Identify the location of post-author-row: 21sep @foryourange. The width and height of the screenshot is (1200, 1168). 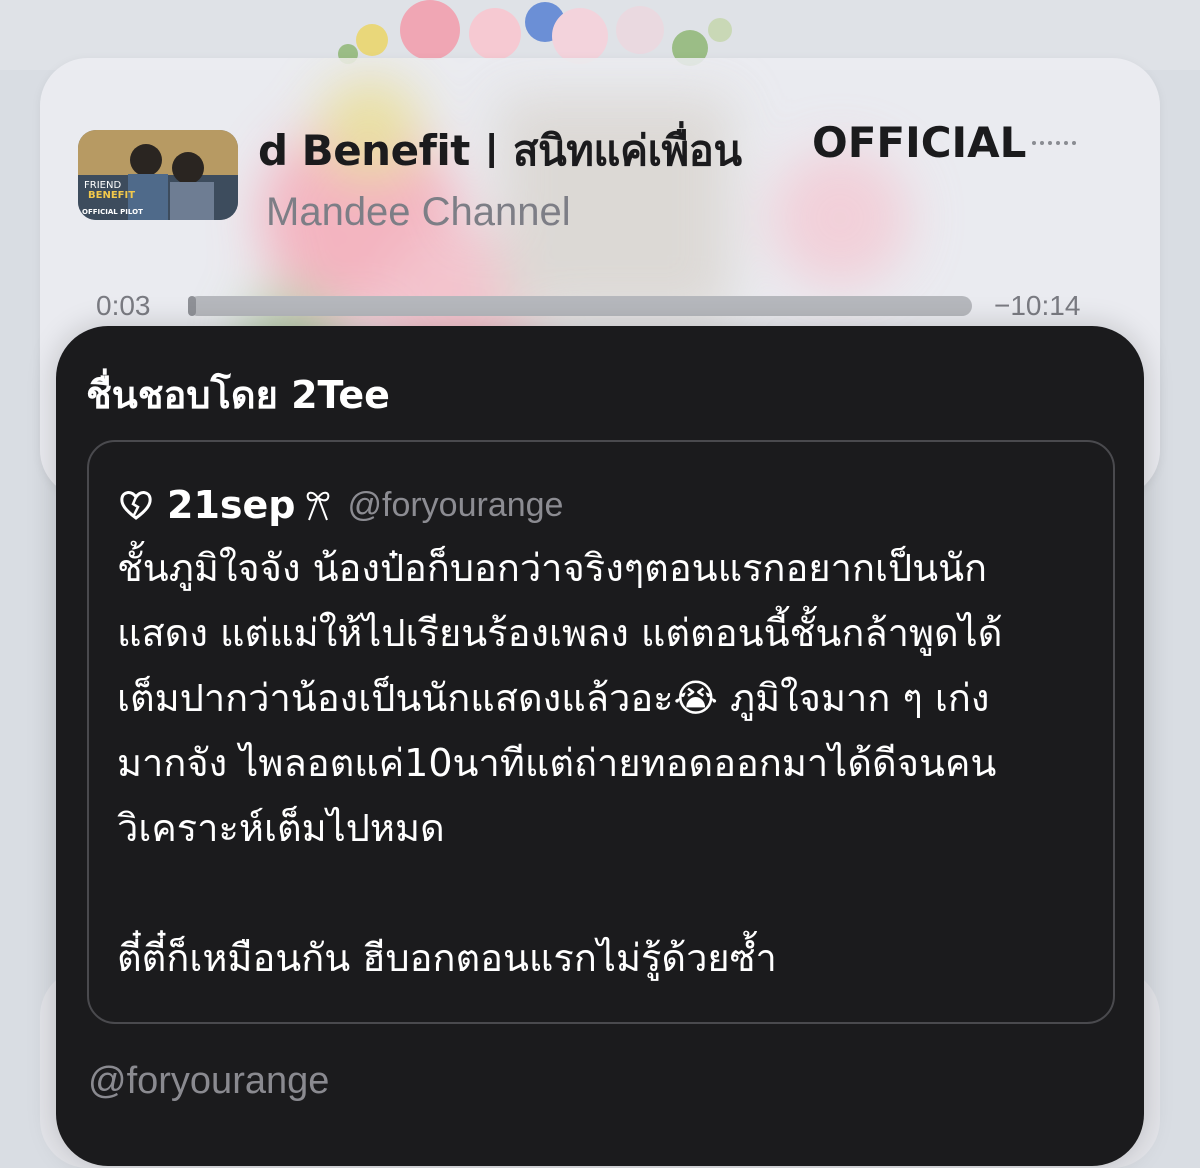
(341, 505).